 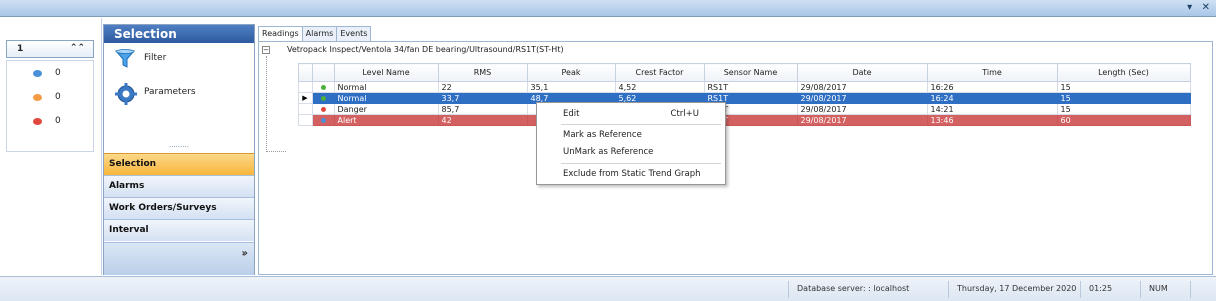 What do you see at coordinates (179, 230) in the screenshot?
I see `nav-interval: Interval` at bounding box center [179, 230].